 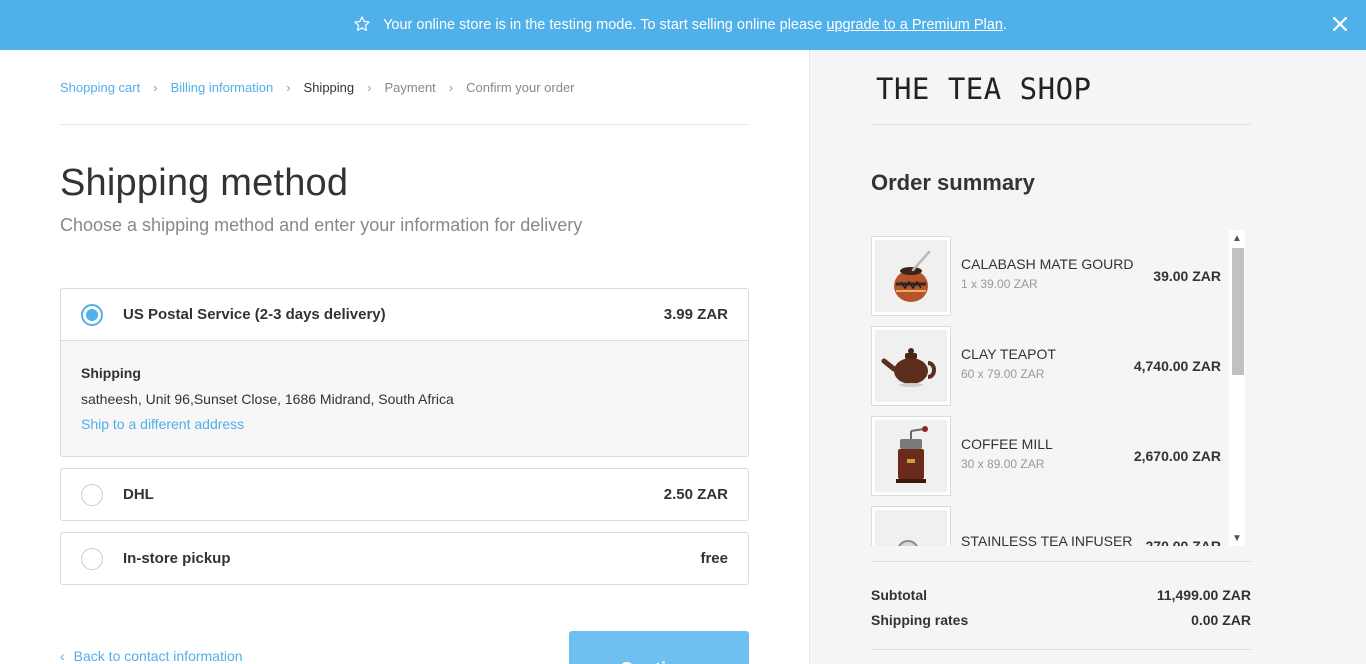 I want to click on items-scrollbar: ▲ ▼, so click(x=1237, y=388).